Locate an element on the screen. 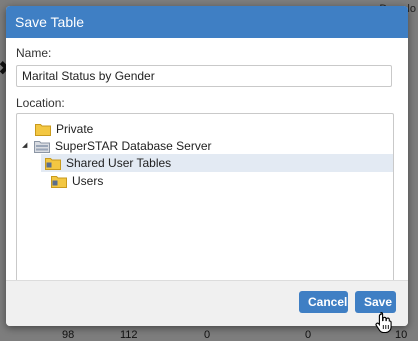 Image resolution: width=418 pixels, height=341 pixels. cancel-button: Cancel is located at coordinates (323, 302).